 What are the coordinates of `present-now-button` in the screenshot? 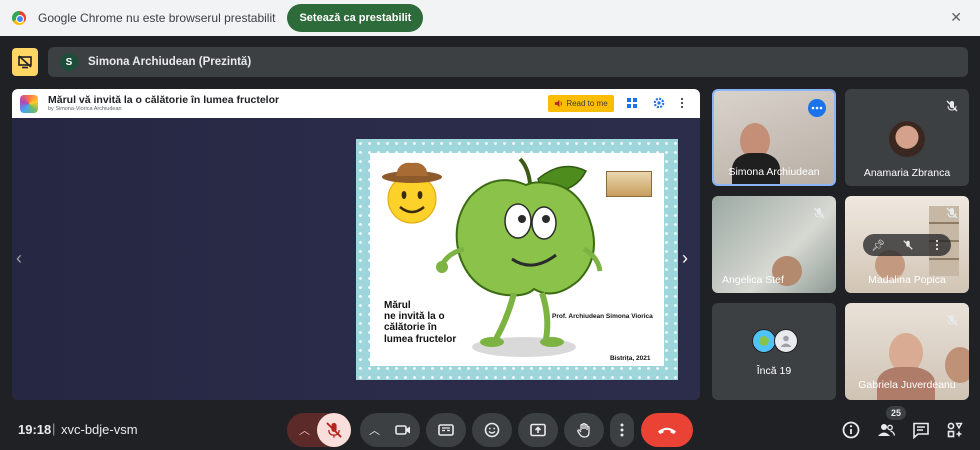 It's located at (538, 430).